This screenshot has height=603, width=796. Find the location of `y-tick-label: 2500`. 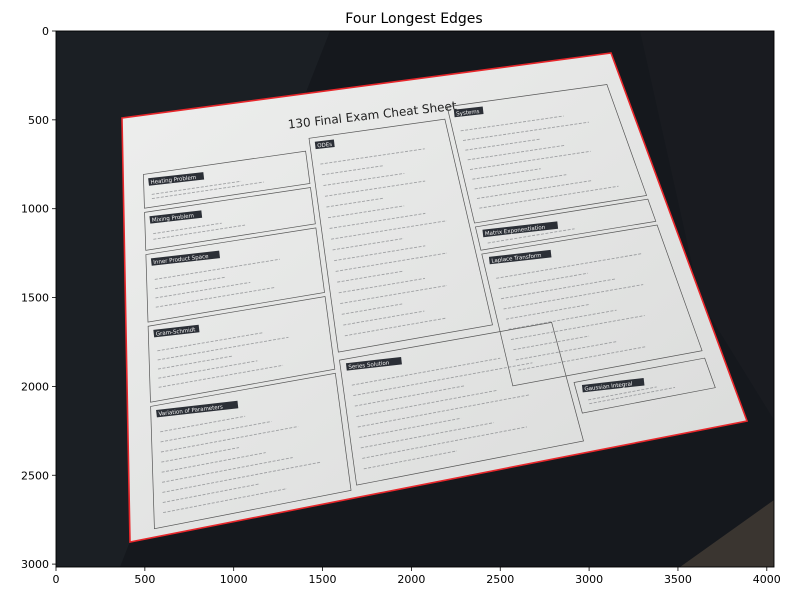

y-tick-label: 2500 is located at coordinates (35, 475).